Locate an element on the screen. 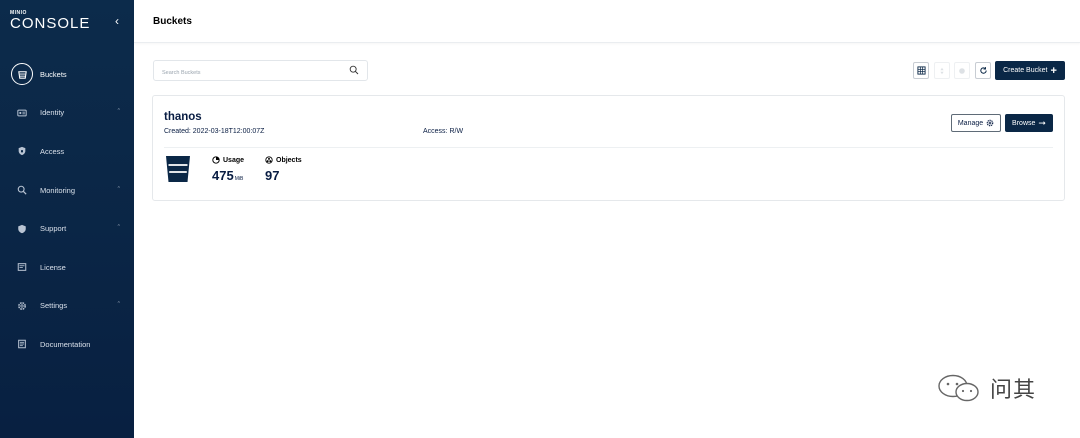 This screenshot has height=438, width=1080. objects-metric: Objects 97 is located at coordinates (283, 169).